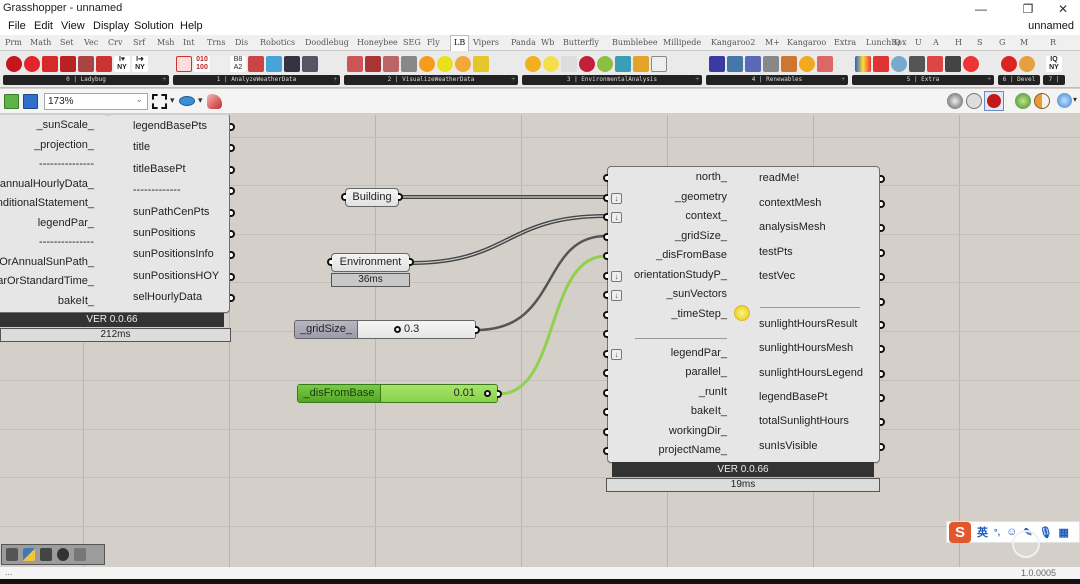 This screenshot has width=1080, height=584. Describe the element at coordinates (220, 64) in the screenshot. I see `dmh-icon` at that location.